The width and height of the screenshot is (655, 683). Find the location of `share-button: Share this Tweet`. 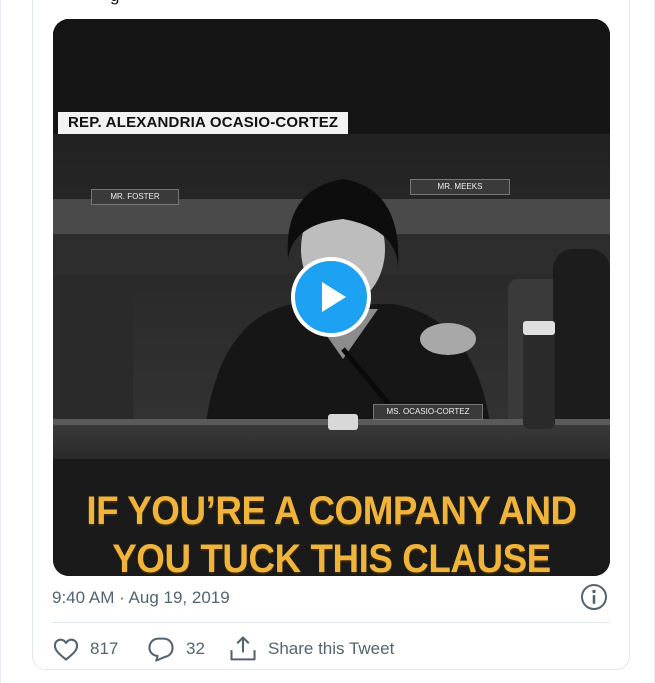

share-button: Share this Tweet is located at coordinates (311, 649).